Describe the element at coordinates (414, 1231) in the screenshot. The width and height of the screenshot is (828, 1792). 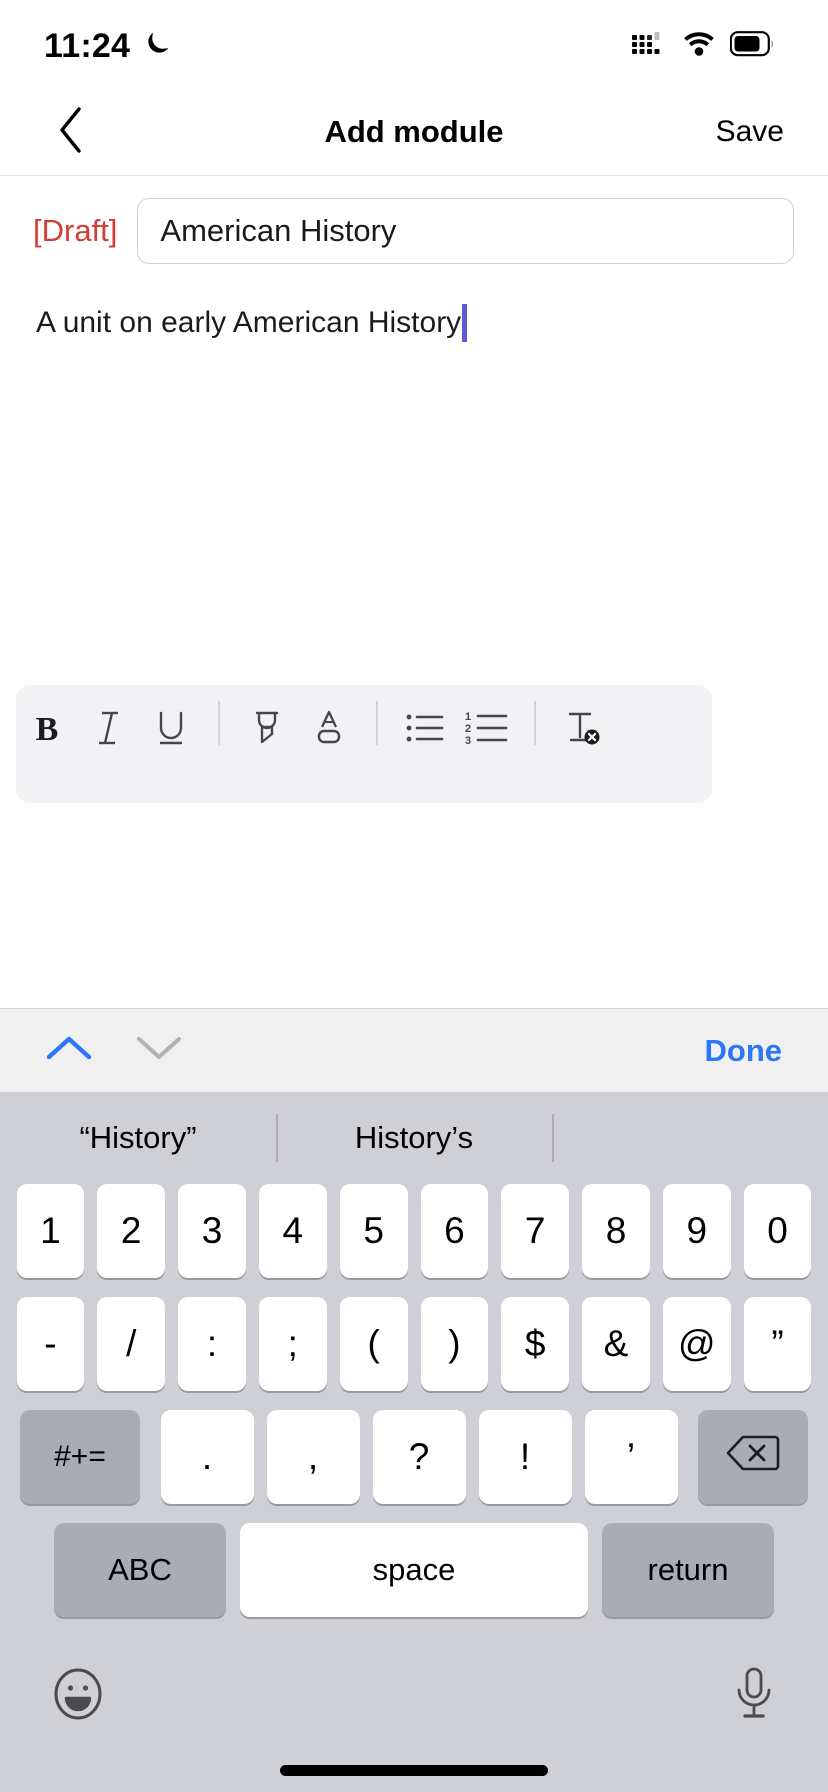
I see `keyboard-row-numbers: 1 2 3 4 5 6 7 8 9 0` at that location.